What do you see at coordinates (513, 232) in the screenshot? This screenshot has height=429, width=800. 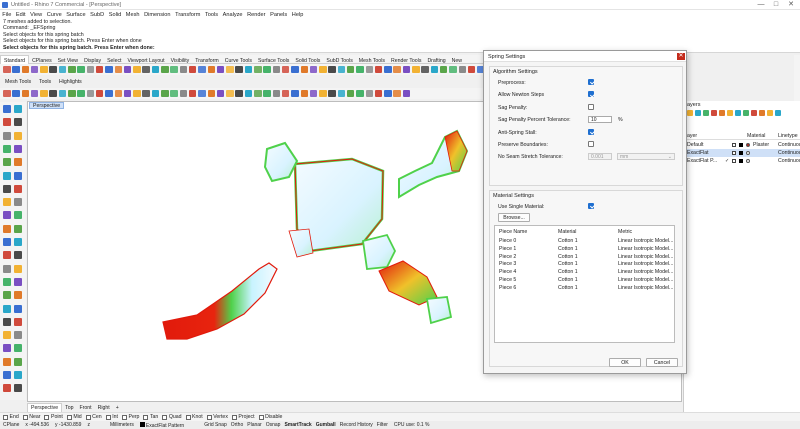 I see `column-piece-name: Piece Name` at bounding box center [513, 232].